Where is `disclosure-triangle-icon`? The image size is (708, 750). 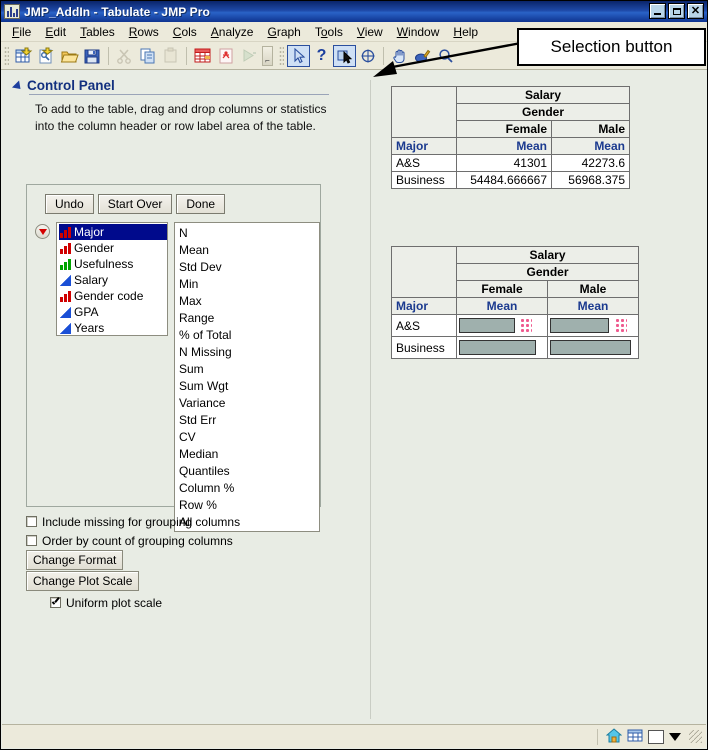 disclosure-triangle-icon is located at coordinates (18, 86).